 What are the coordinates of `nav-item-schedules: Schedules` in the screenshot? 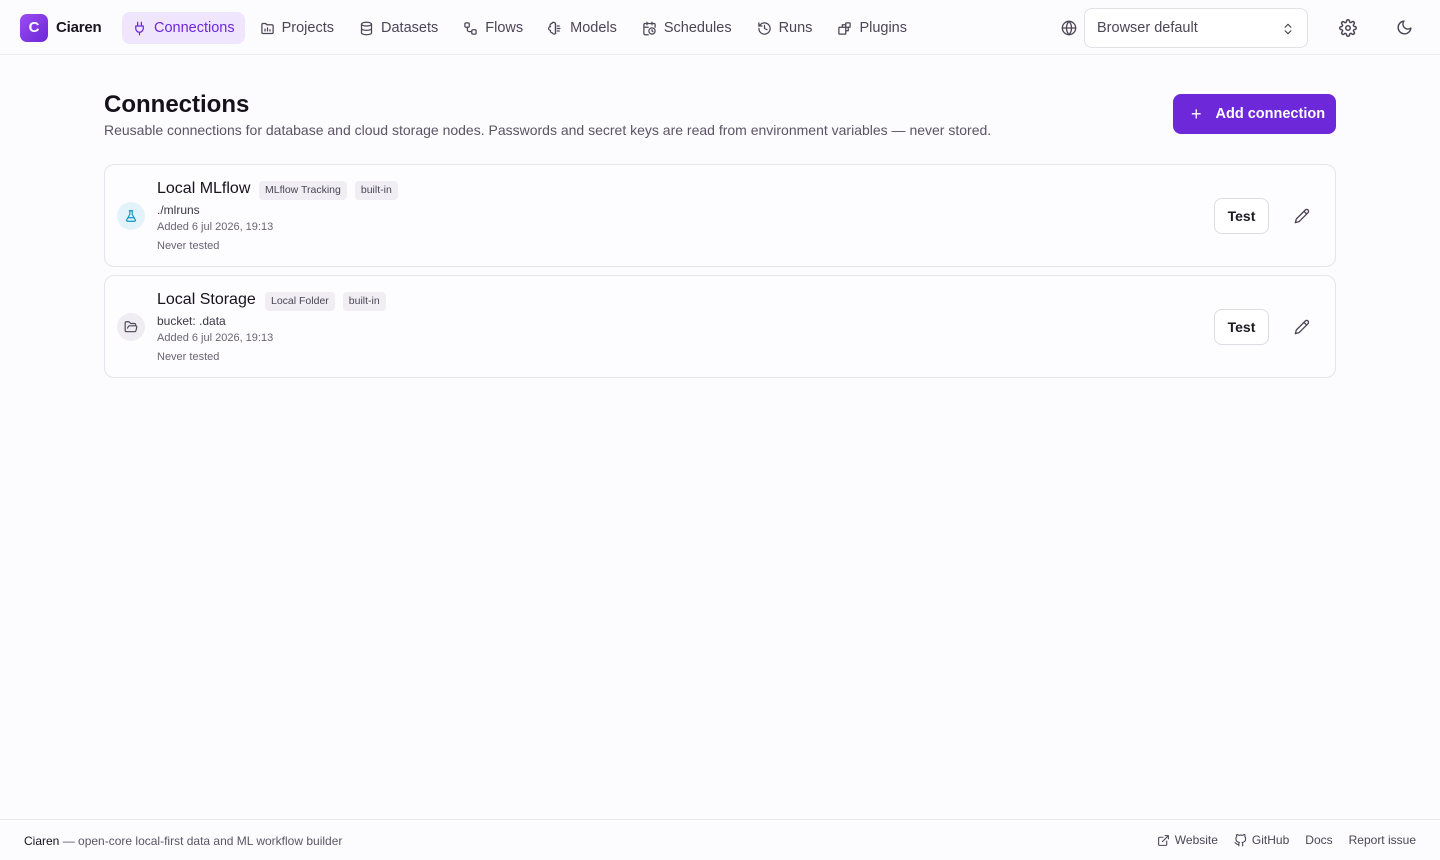 It's located at (687, 28).